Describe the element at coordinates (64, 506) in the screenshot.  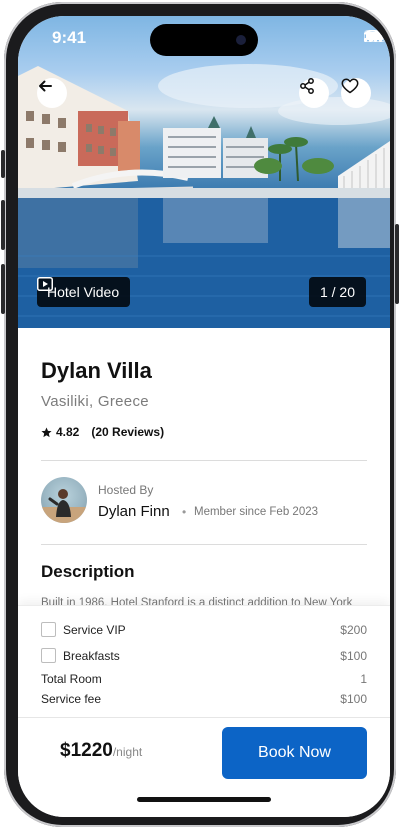
I see `host-photo` at that location.